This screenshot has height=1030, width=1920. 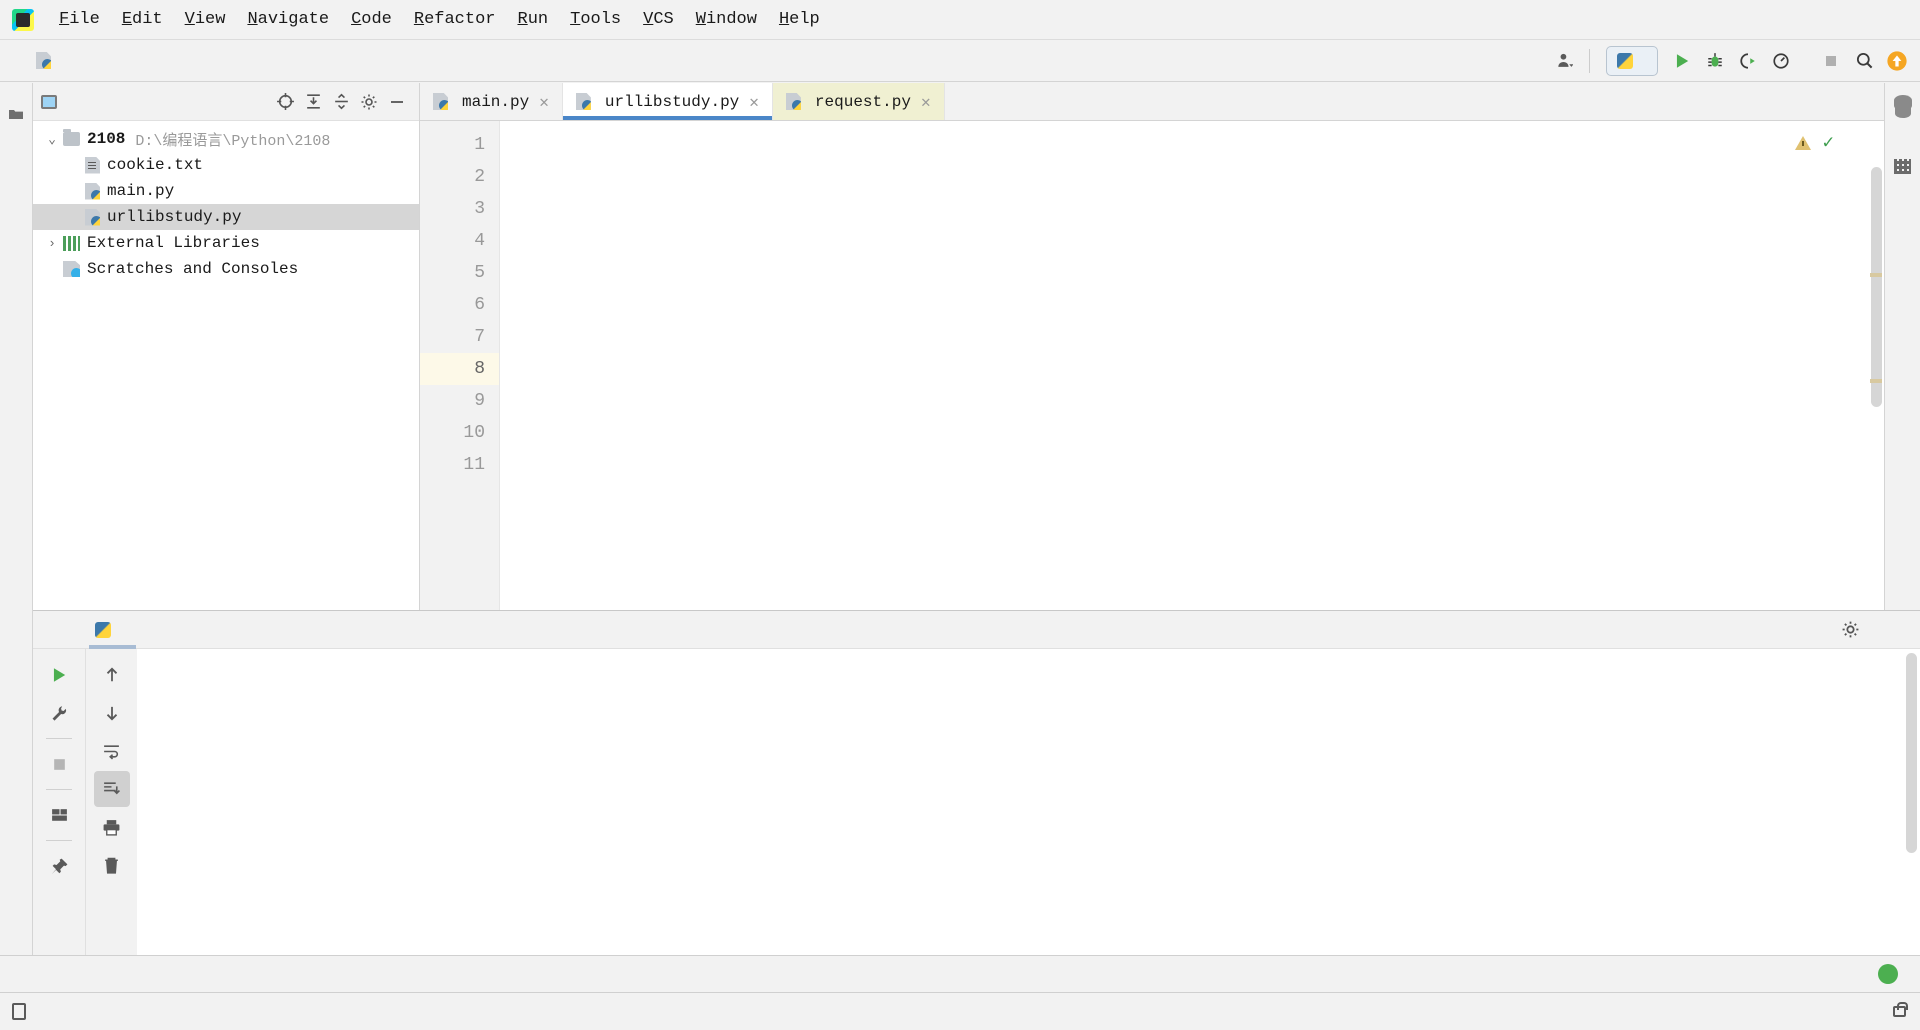 What do you see at coordinates (24, 1011) in the screenshot?
I see `status-message-area` at bounding box center [24, 1011].